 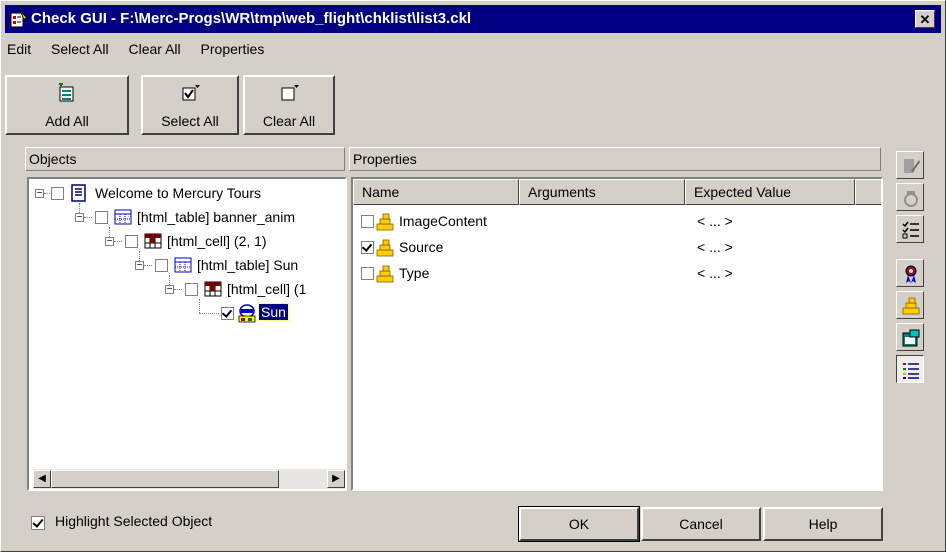 What do you see at coordinates (187, 314) in the screenshot?
I see `tree-node: Sun` at bounding box center [187, 314].